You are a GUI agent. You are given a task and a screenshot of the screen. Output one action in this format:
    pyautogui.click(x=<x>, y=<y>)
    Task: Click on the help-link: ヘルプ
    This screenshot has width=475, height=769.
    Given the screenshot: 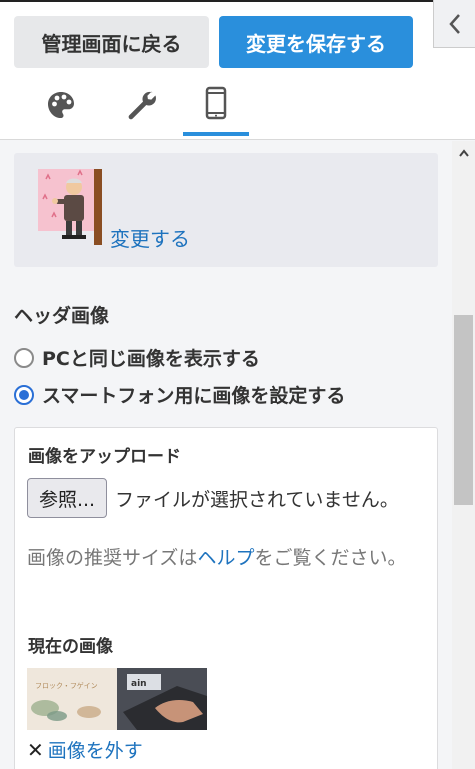 What is the action you would take?
    pyautogui.click(x=225, y=558)
    